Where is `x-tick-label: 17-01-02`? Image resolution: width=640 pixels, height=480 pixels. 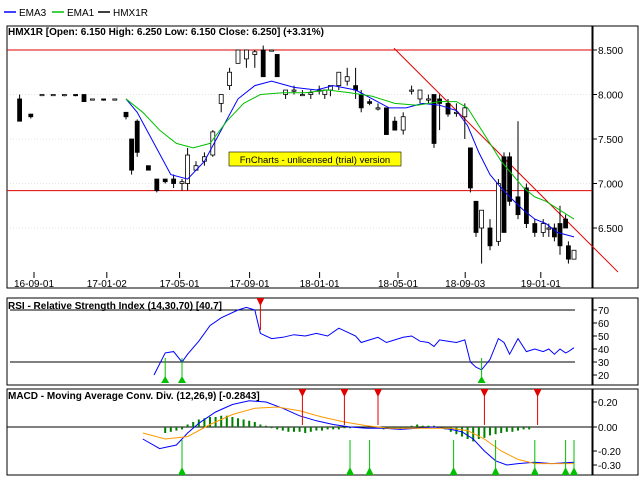 x-tick-label: 17-01-02 is located at coordinates (107, 284).